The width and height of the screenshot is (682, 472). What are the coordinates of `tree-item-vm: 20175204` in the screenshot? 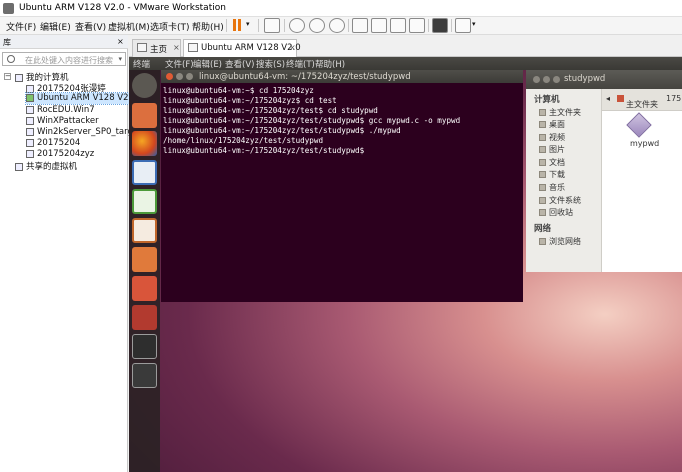 It's located at (53, 143).